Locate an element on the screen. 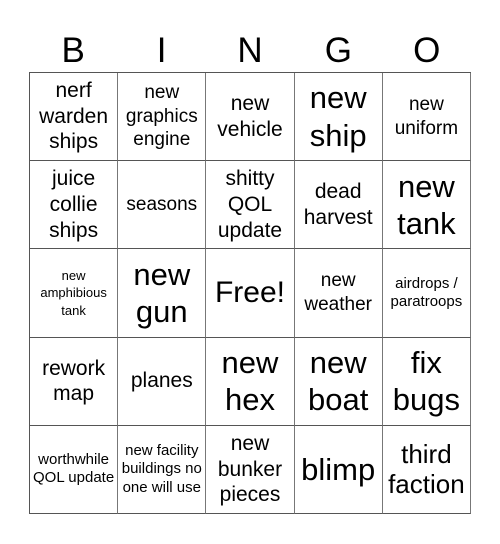 The image size is (500, 544). bingo-header: B I N G O is located at coordinates (250, 51).